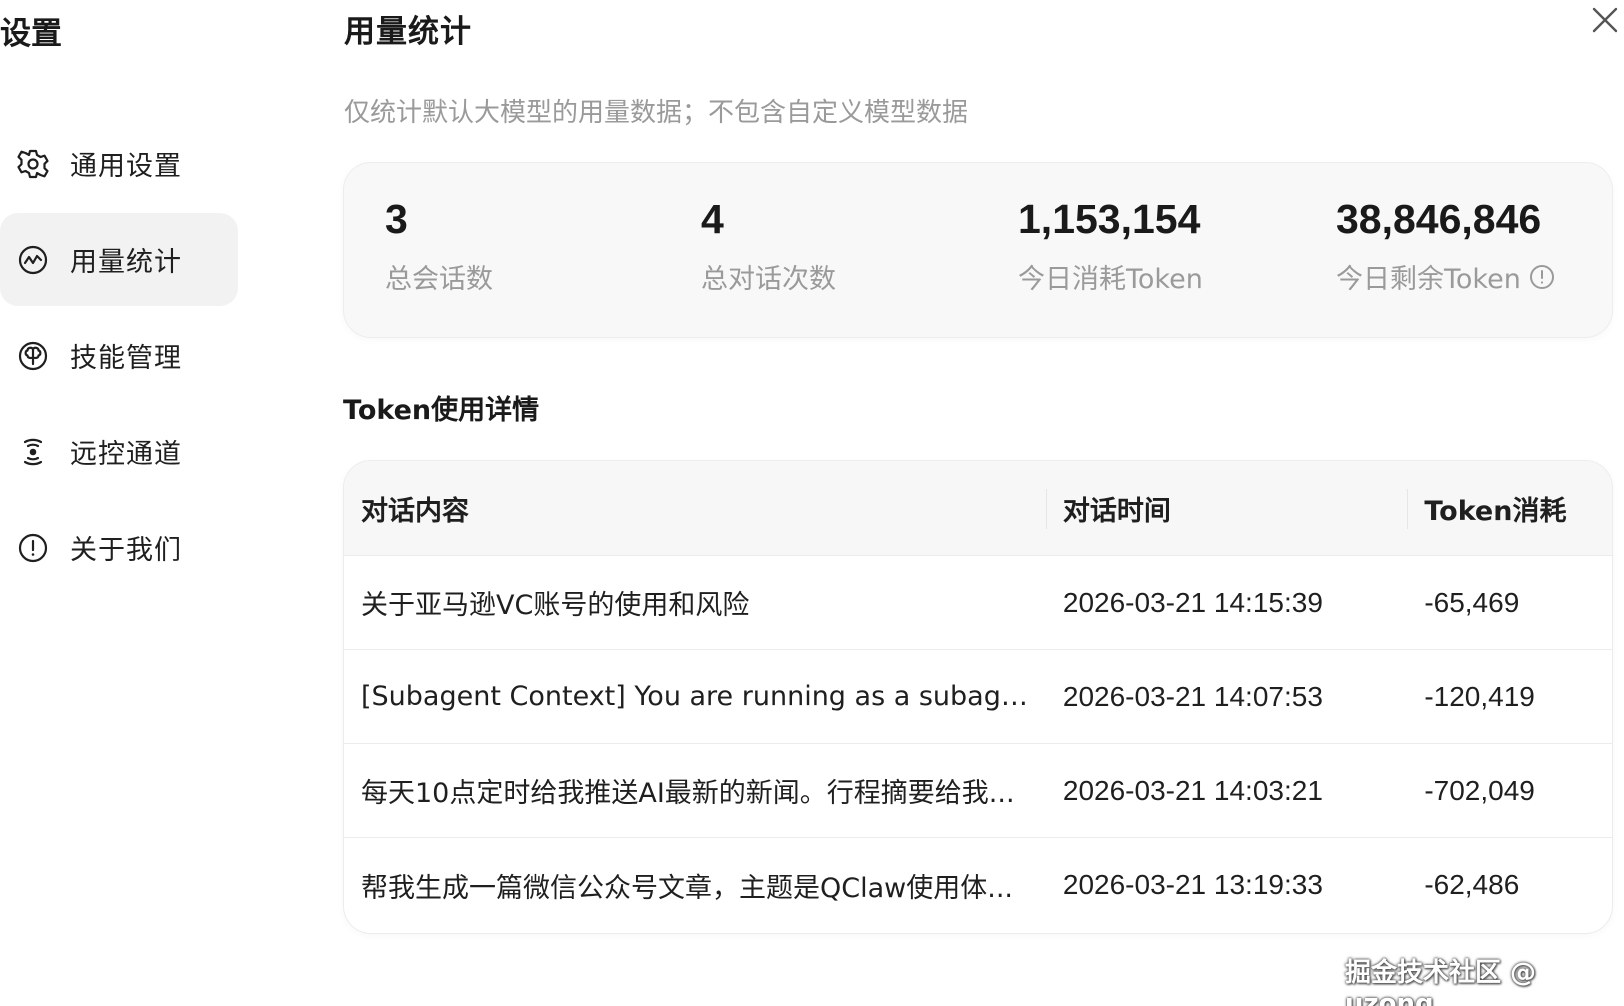 Image resolution: width=1624 pixels, height=1006 pixels. I want to click on sidebar-item-skill-management: 技能管理, so click(119, 355).